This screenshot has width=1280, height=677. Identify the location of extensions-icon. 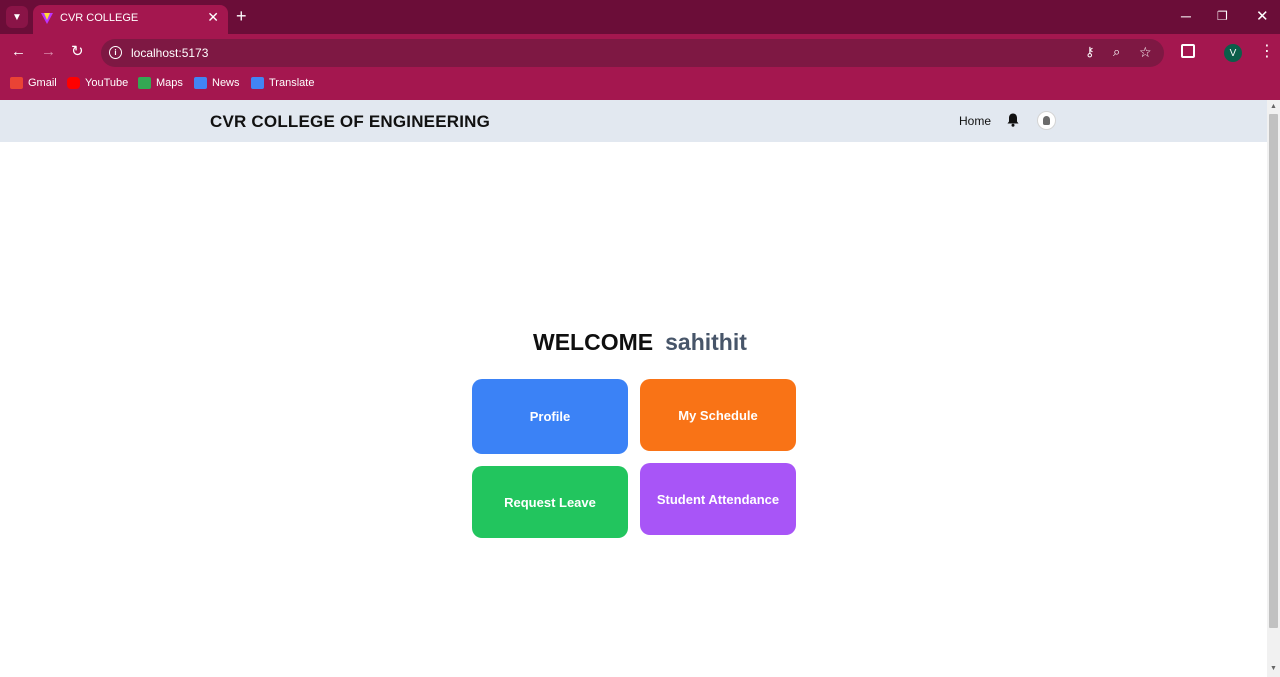
(1188, 51).